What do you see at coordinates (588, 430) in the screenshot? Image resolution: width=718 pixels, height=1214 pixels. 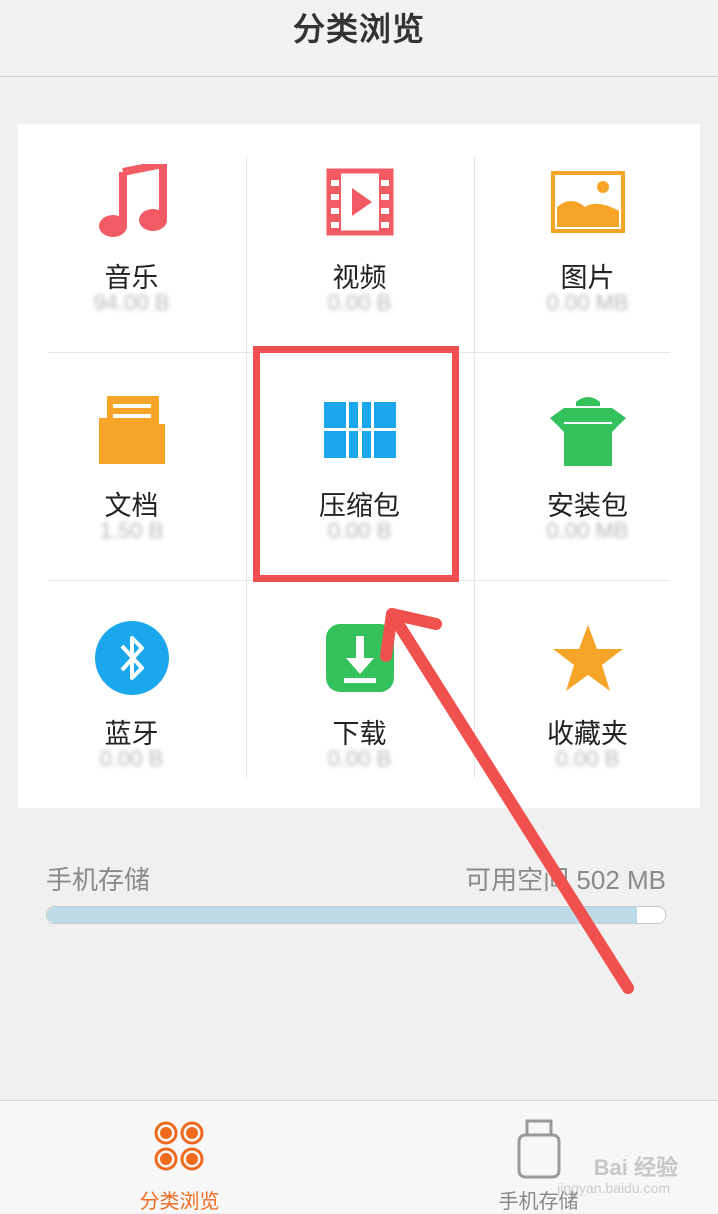 I see `android-package-icon` at bounding box center [588, 430].